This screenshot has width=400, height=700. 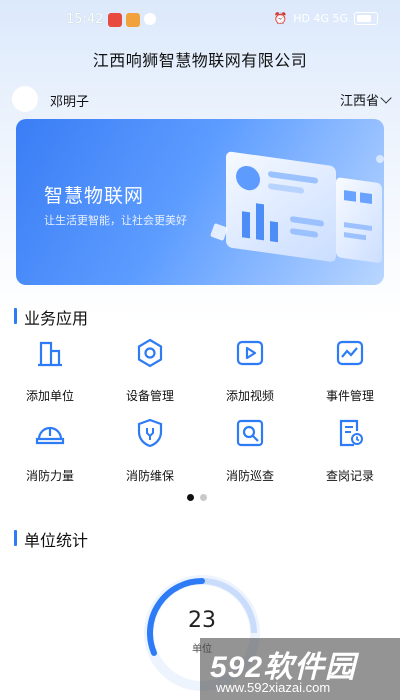 I want to click on watermark-url: www.592xiazai.com, so click(x=273, y=687).